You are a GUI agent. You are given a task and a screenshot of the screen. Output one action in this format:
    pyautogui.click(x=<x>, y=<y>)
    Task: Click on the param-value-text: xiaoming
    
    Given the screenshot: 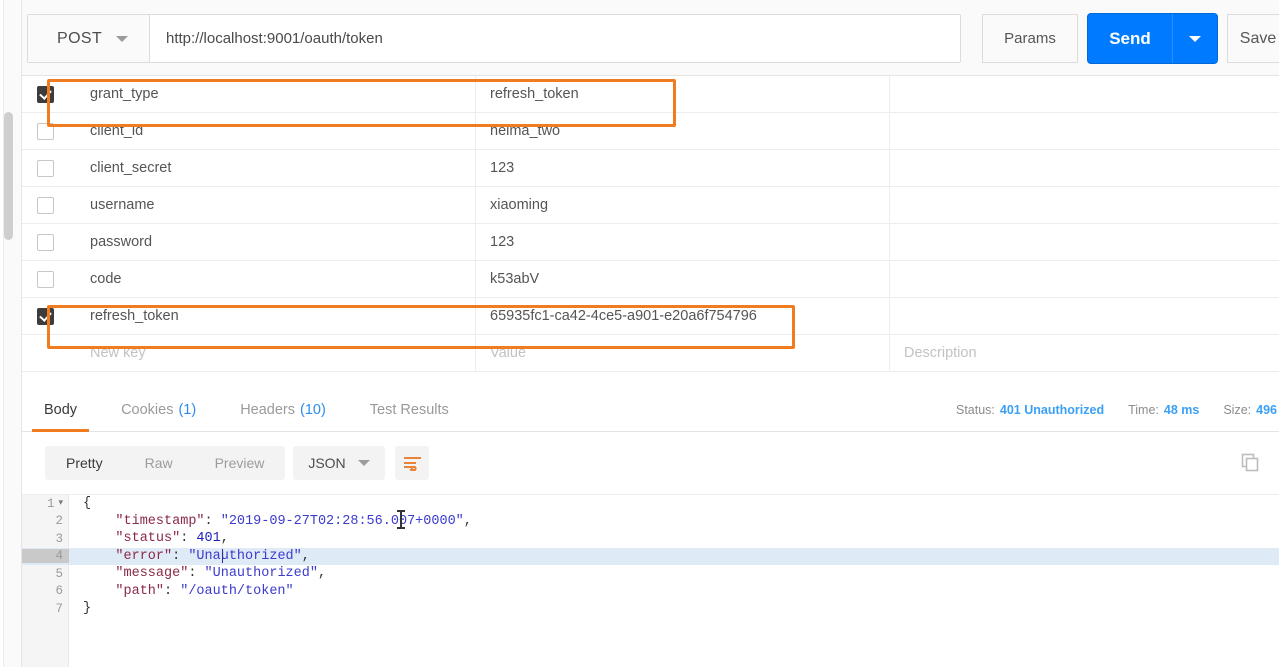 What is the action you would take?
    pyautogui.click(x=519, y=205)
    